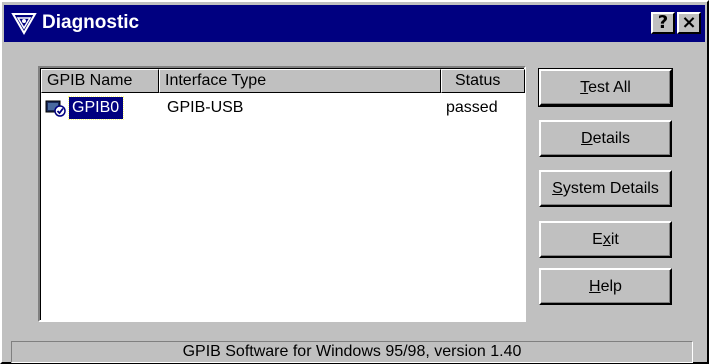 This screenshot has height=364, width=709. What do you see at coordinates (610, 188) in the screenshot?
I see `system-details-label: ystem Details` at bounding box center [610, 188].